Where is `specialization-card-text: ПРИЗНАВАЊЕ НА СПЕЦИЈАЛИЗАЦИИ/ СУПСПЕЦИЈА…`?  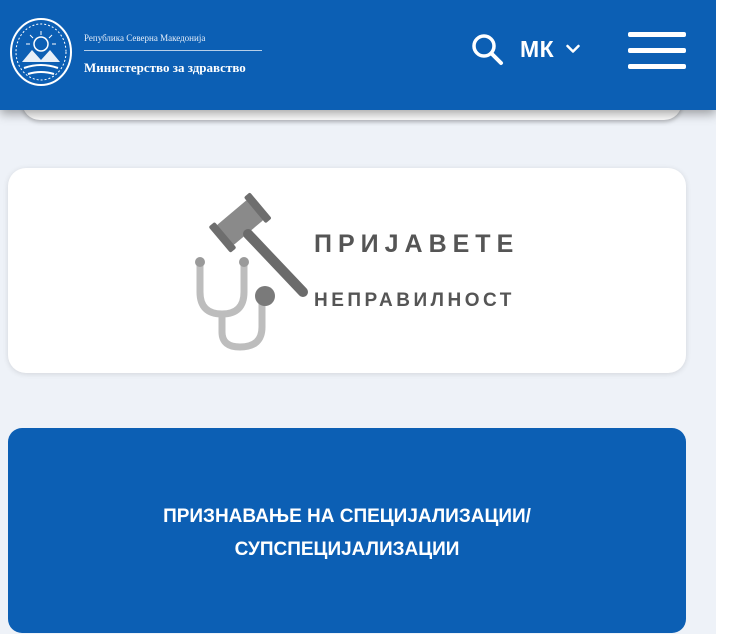 specialization-card-text: ПРИЗНАВАЊЕ НА СПЕЦИЈАЛИЗАЦИИ/ СУПСПЕЦИЈА… is located at coordinates (347, 533).